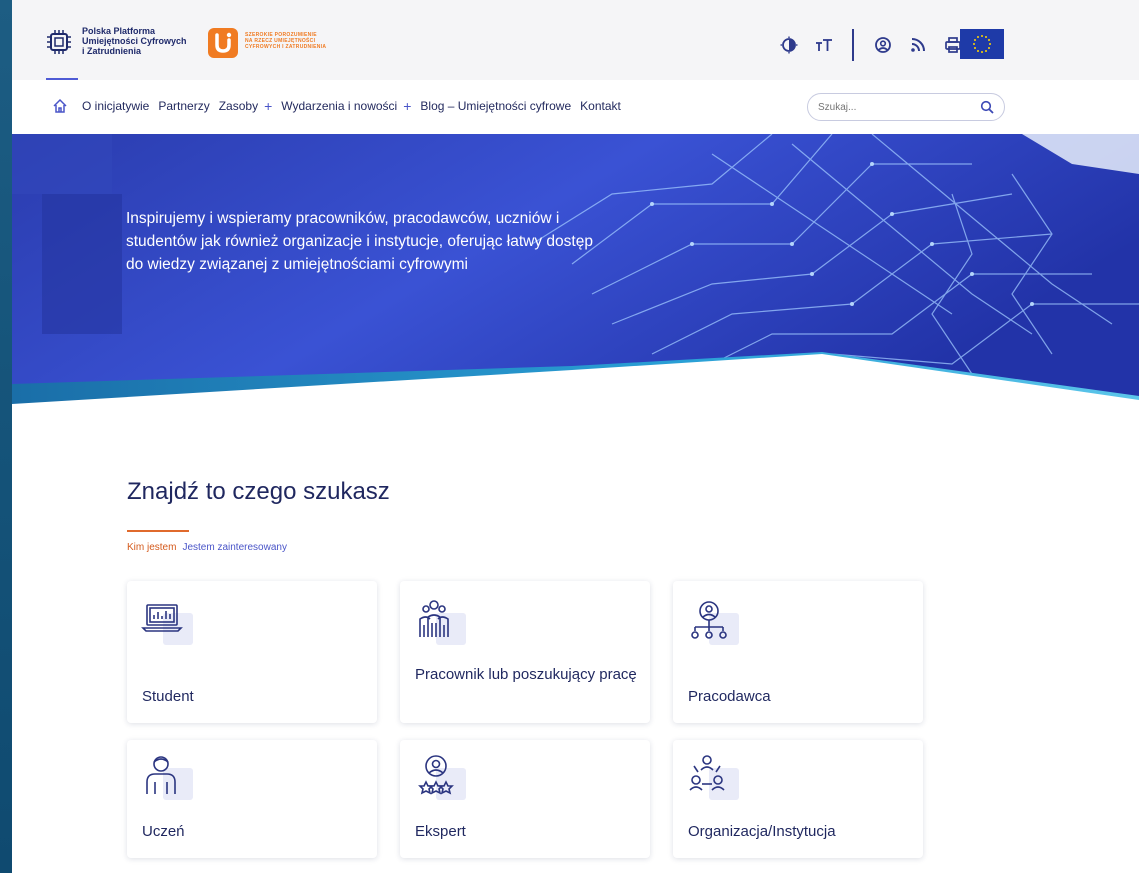 The width and height of the screenshot is (1139, 873). What do you see at coordinates (238, 106) in the screenshot?
I see `nav-label: Zasoby` at bounding box center [238, 106].